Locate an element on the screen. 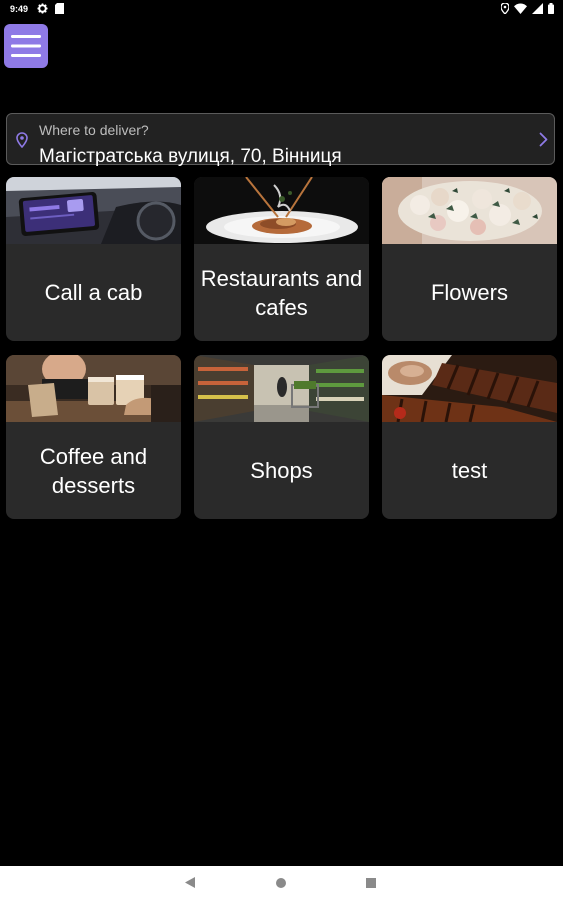 The width and height of the screenshot is (563, 900). category-card-coffee-desserts: Coffee and desserts is located at coordinates (93, 437).